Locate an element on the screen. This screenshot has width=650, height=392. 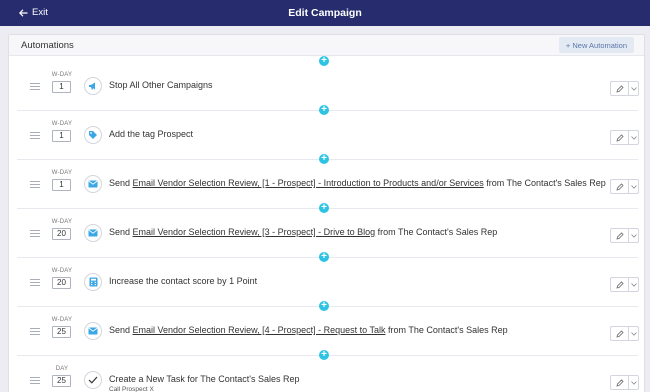
tag-icon is located at coordinates (93, 135).